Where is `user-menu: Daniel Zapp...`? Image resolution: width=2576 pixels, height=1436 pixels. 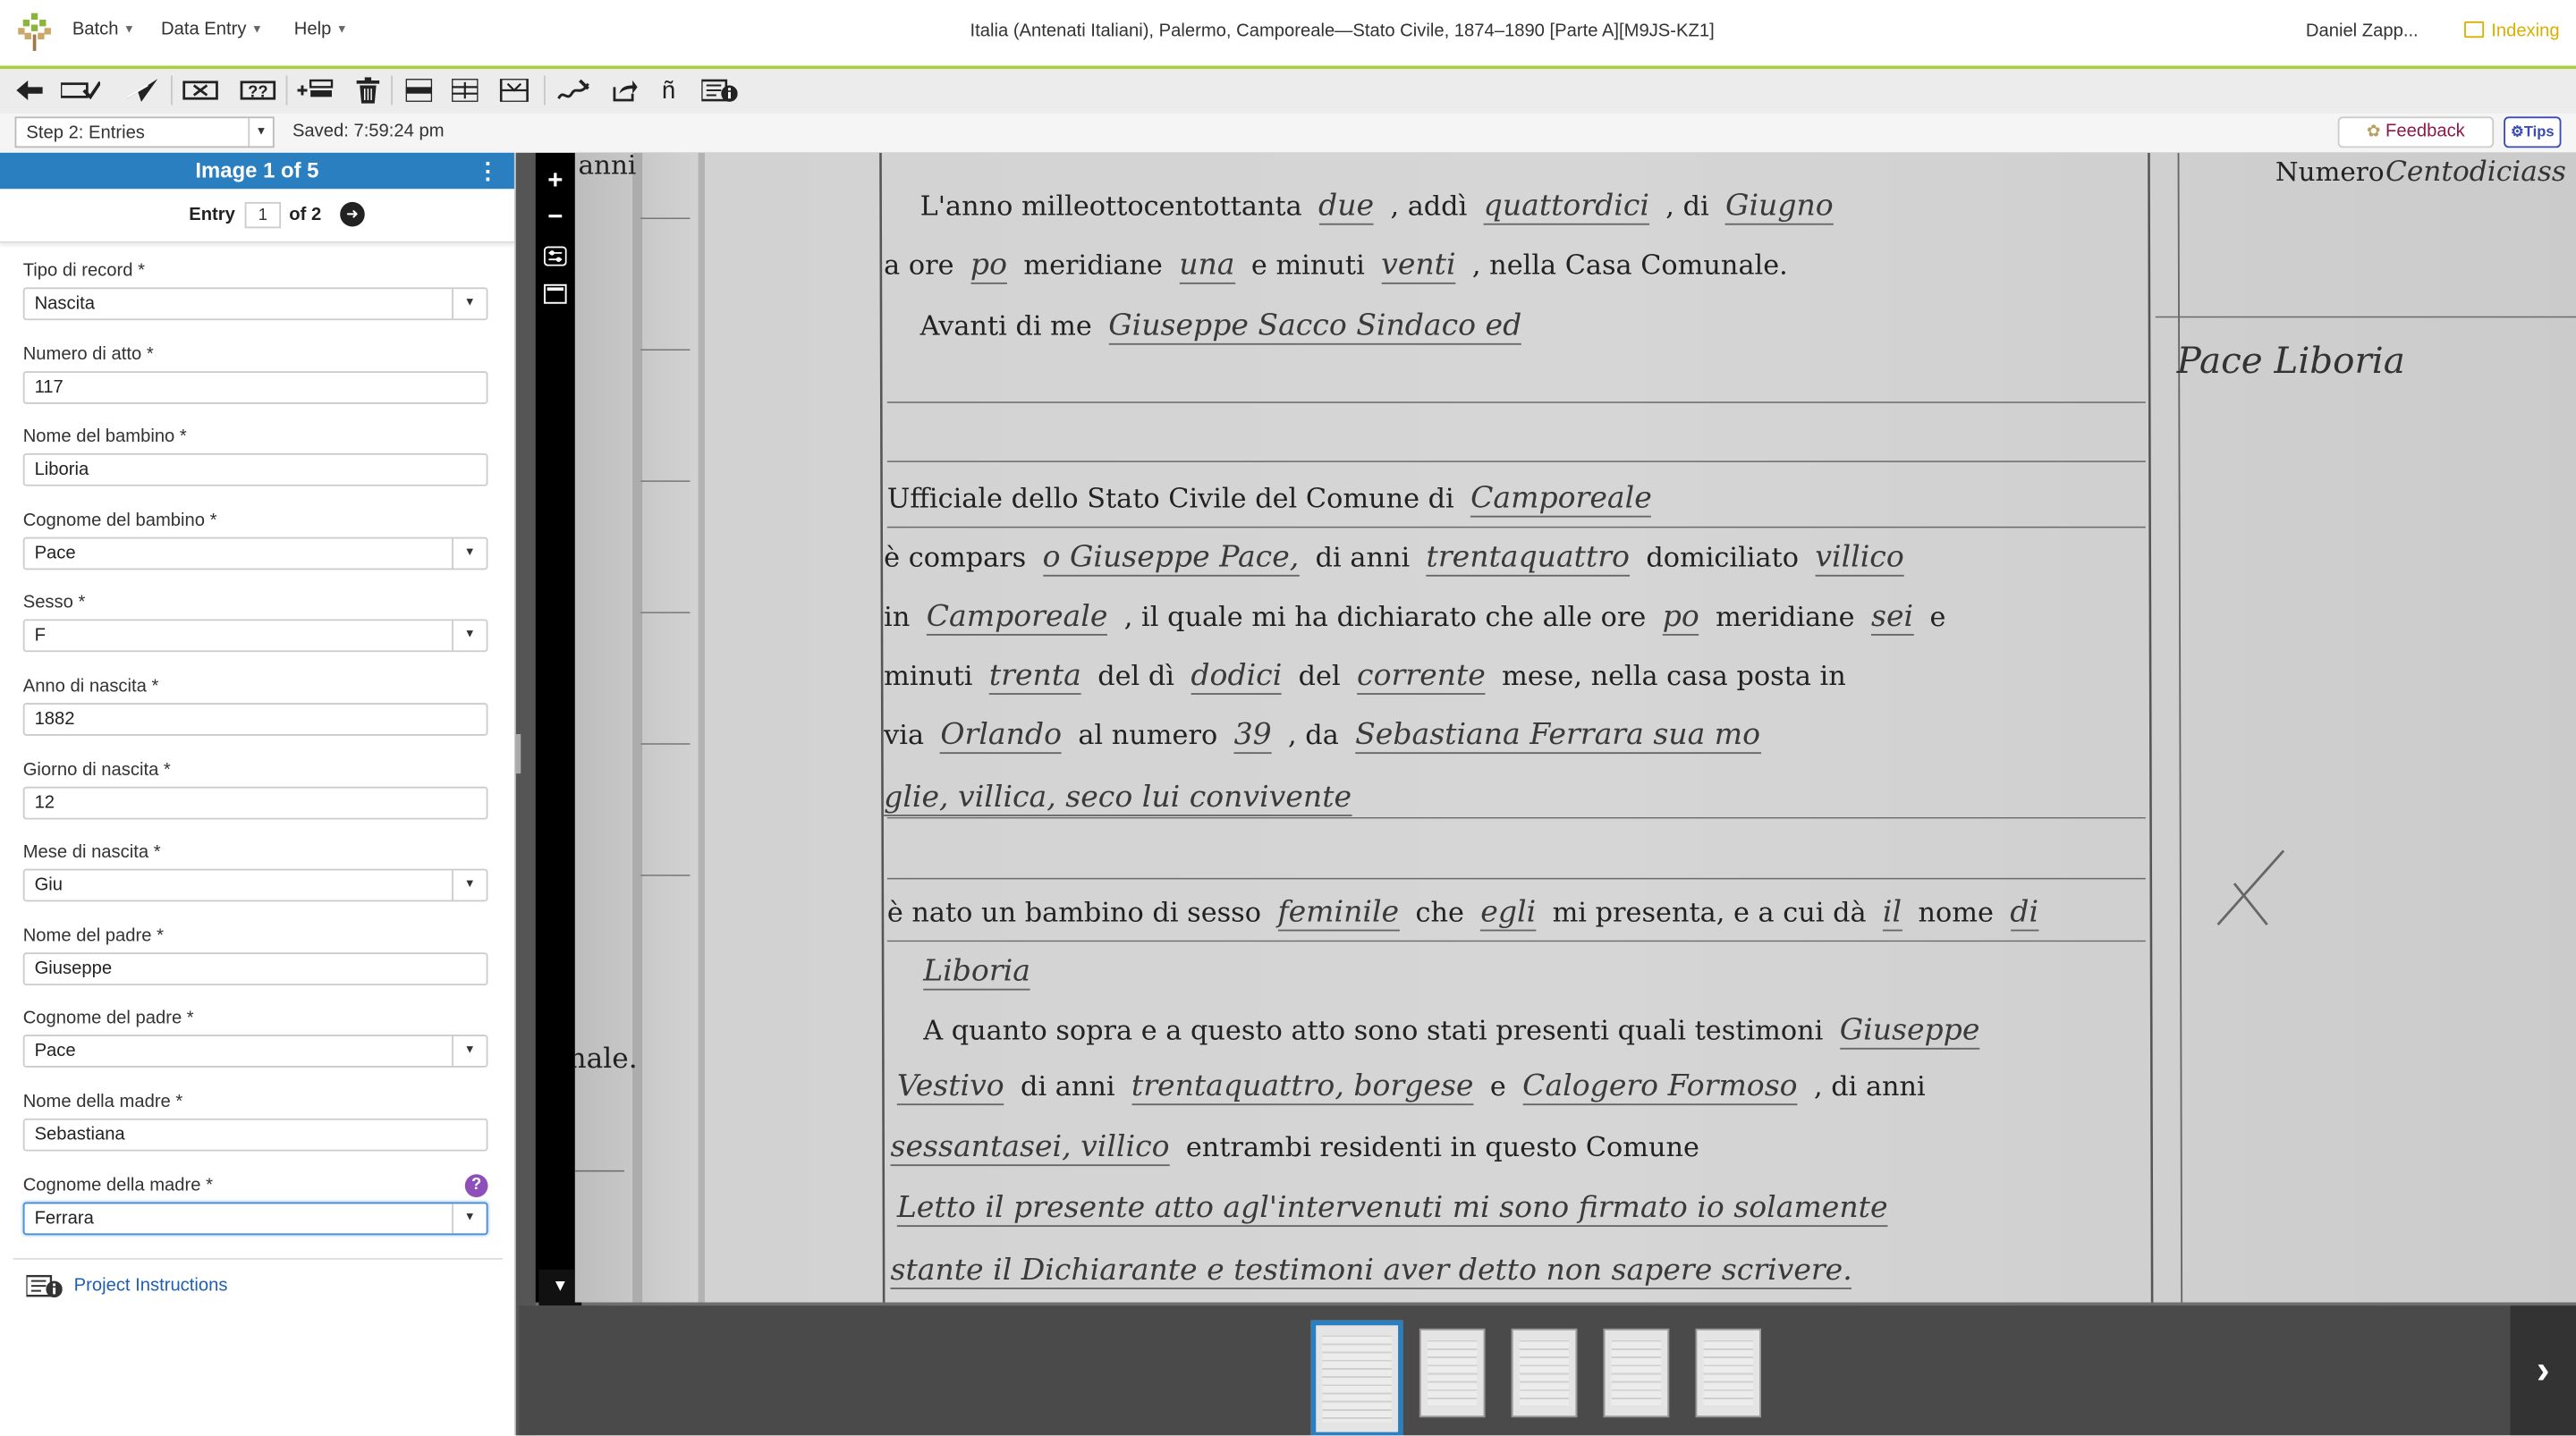
user-menu: Daniel Zapp... is located at coordinates (2362, 31).